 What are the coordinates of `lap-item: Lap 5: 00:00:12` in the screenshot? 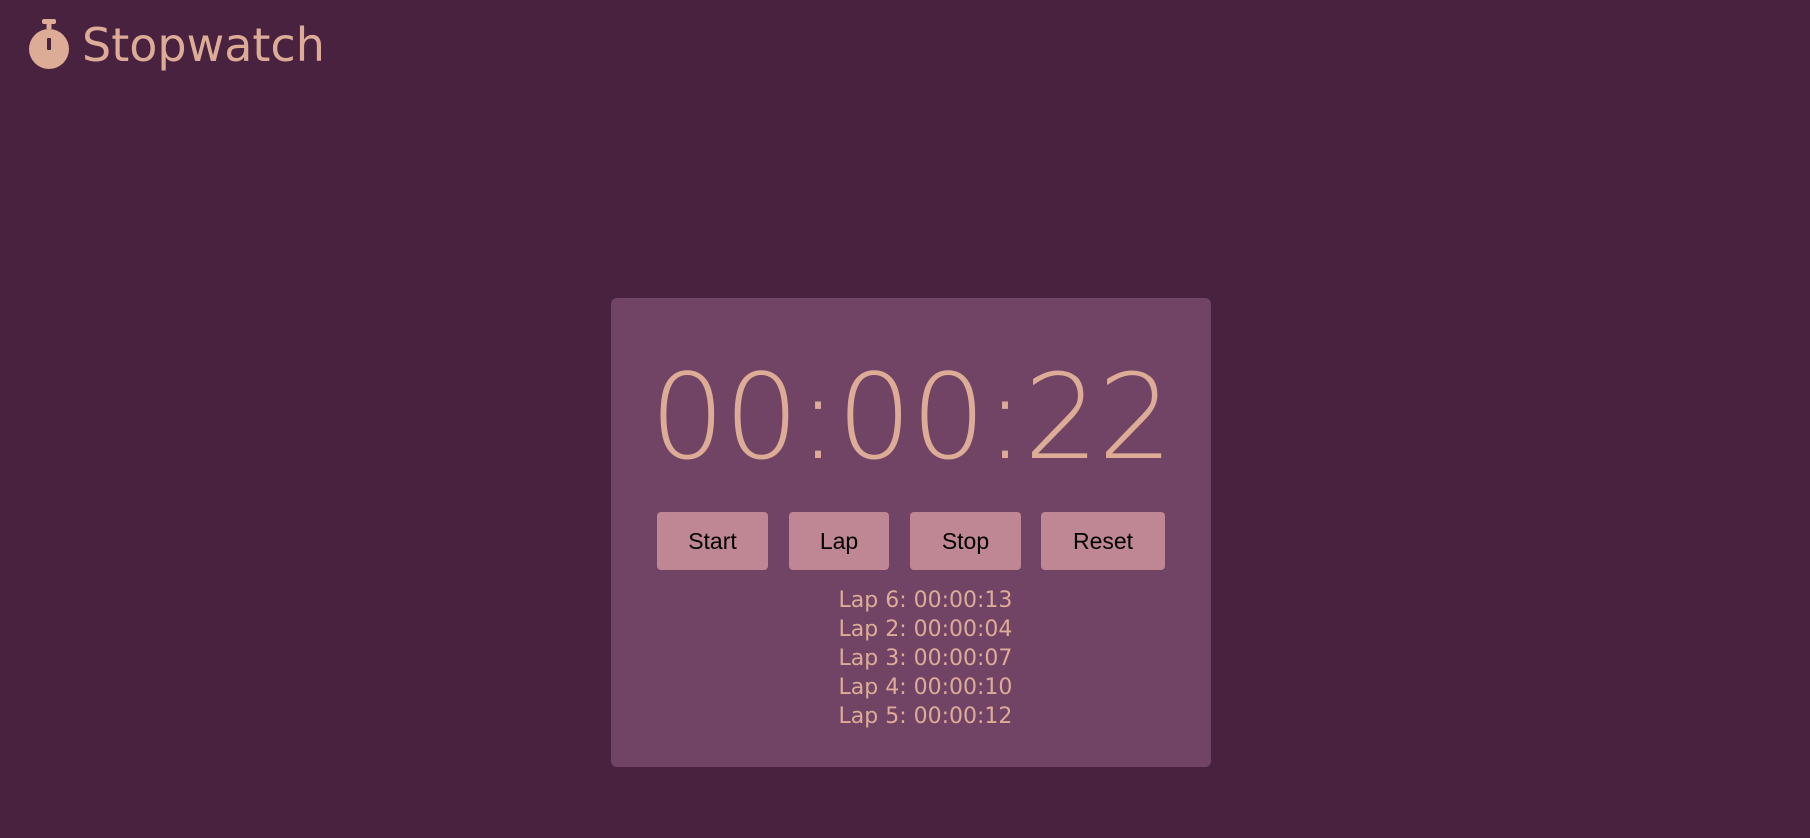 It's located at (925, 716).